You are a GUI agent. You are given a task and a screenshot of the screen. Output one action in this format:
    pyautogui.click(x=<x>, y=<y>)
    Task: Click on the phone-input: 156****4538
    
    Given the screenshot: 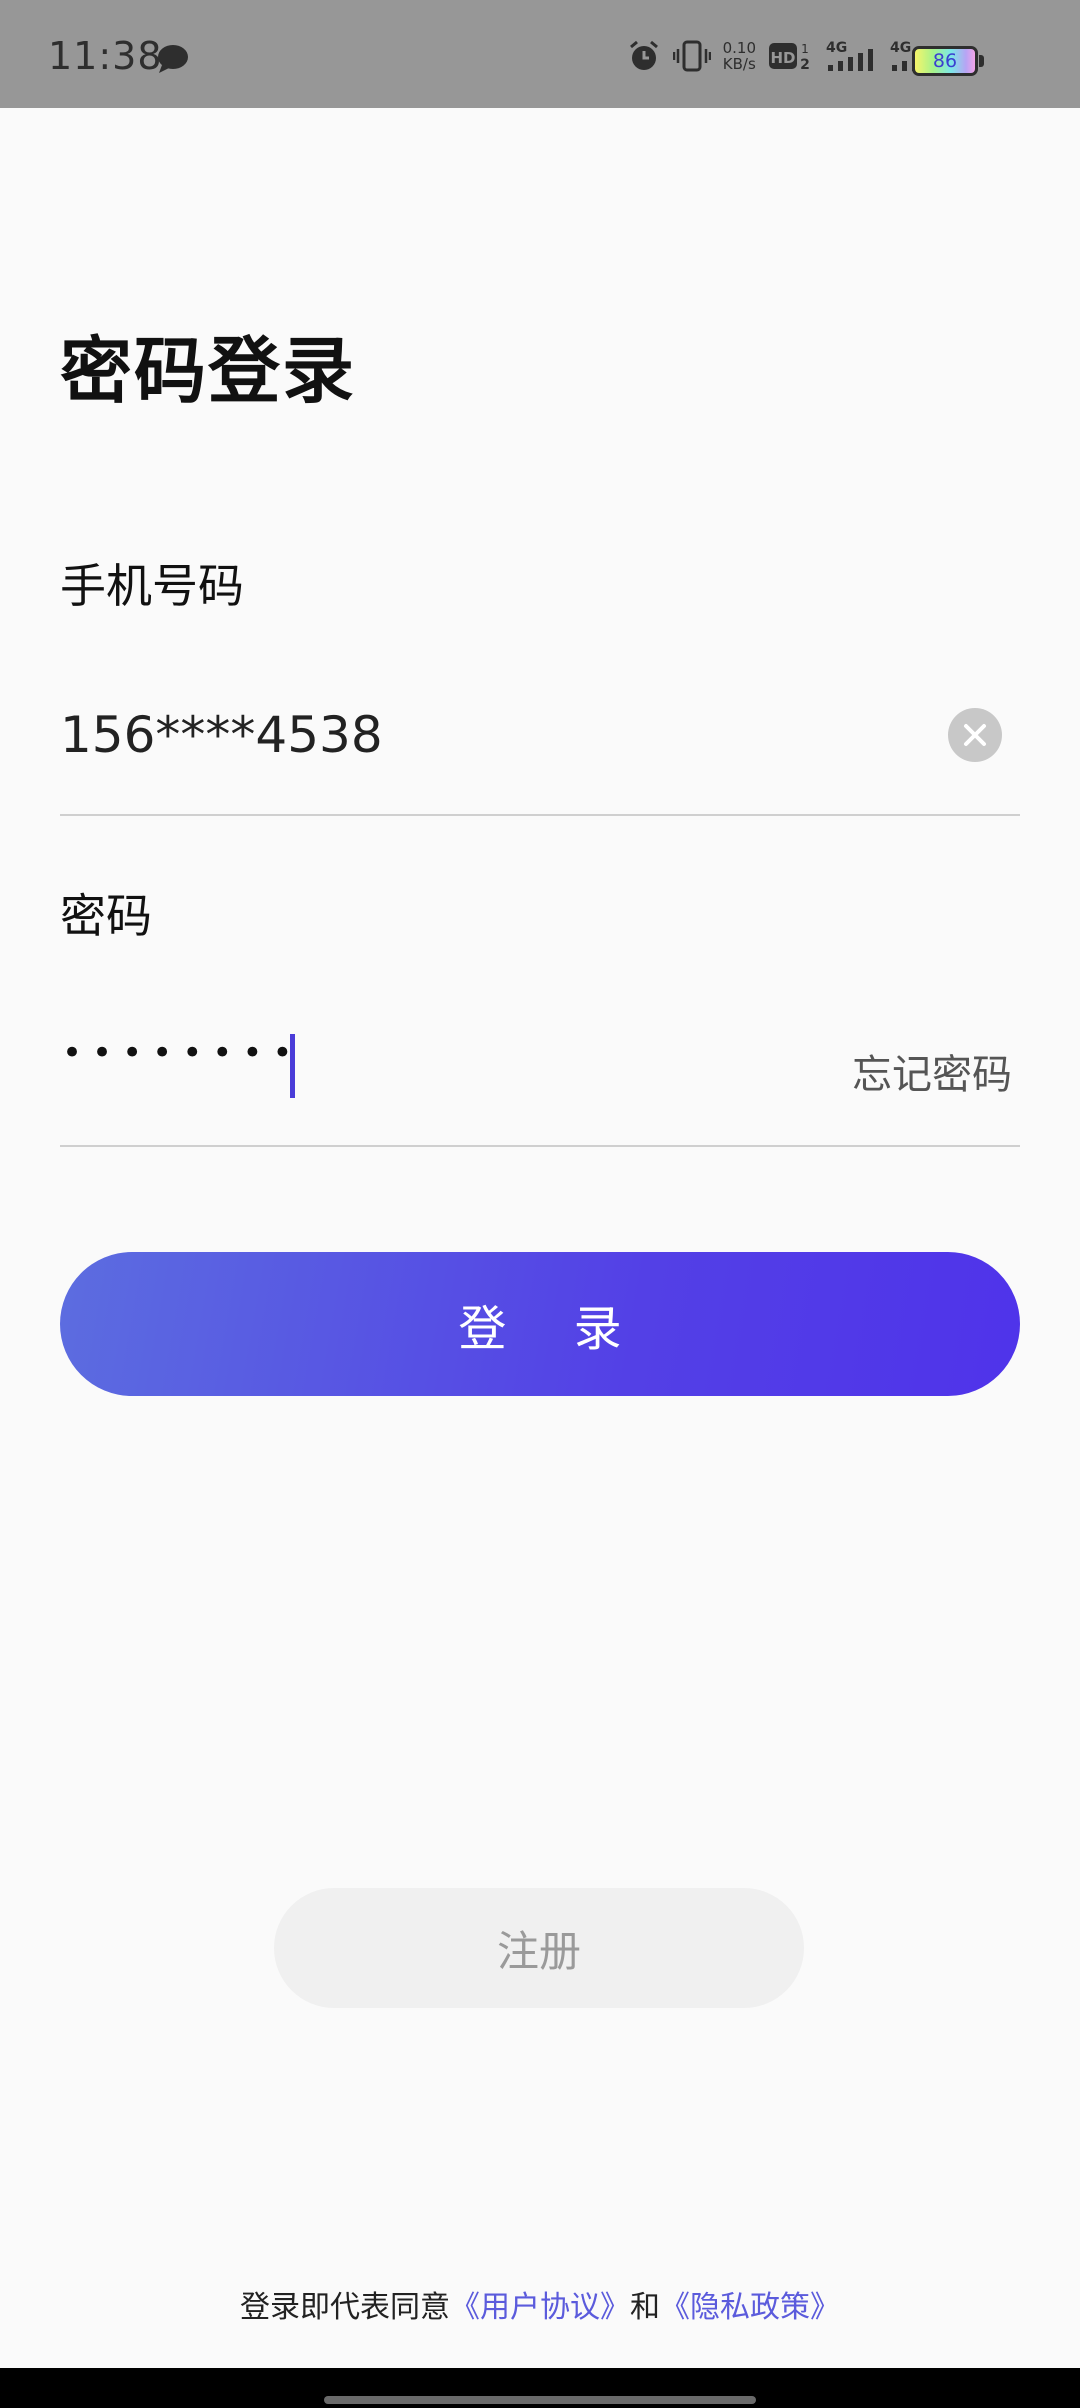 What is the action you would take?
    pyautogui.click(x=221, y=735)
    